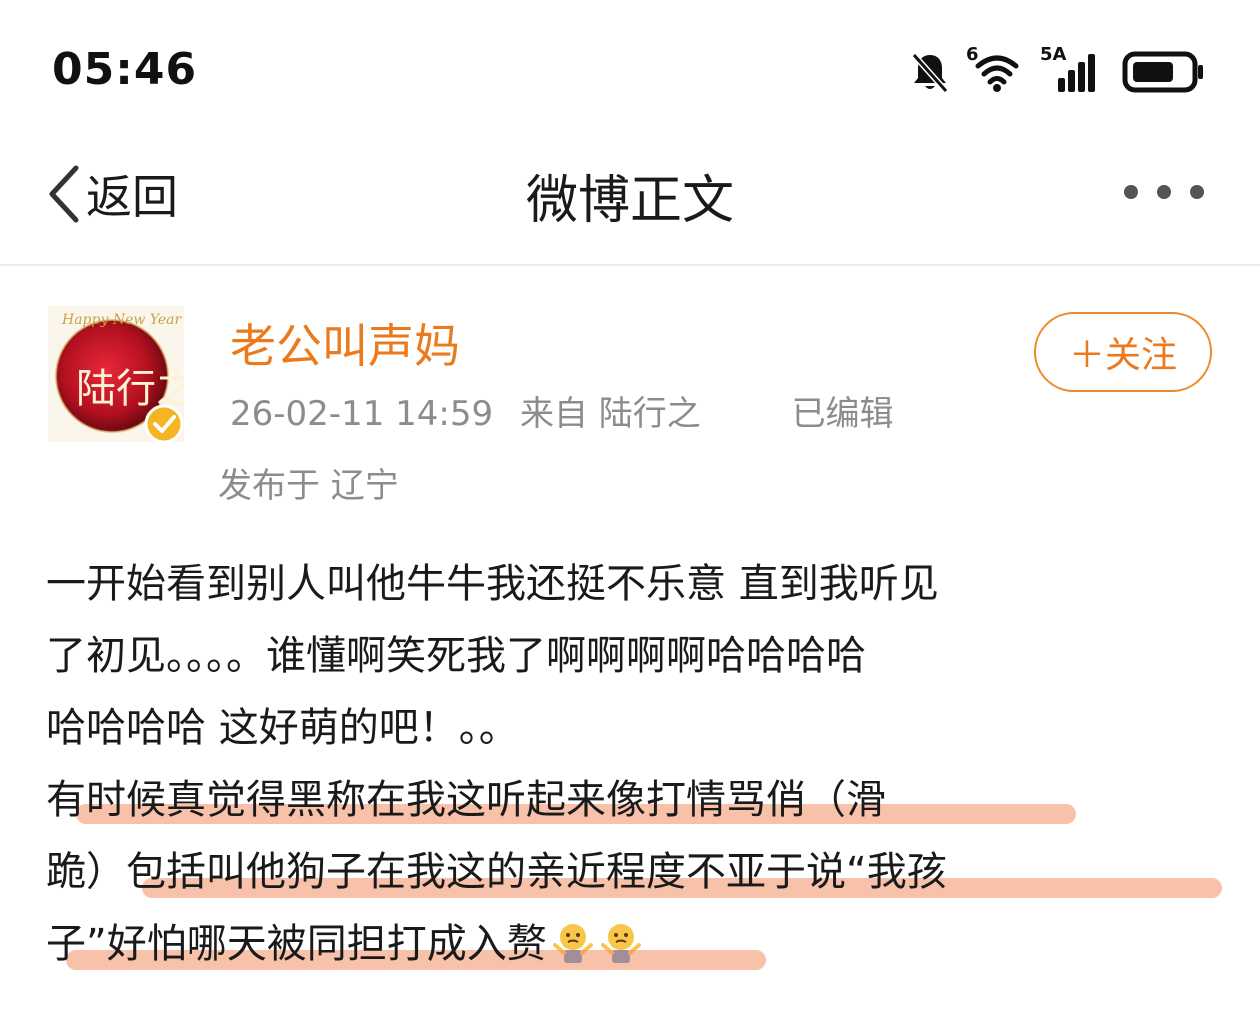 The width and height of the screenshot is (1260, 1028). What do you see at coordinates (636, 944) in the screenshot?
I see `content-line: 子”好怕哪天被同担打成入赘` at bounding box center [636, 944].